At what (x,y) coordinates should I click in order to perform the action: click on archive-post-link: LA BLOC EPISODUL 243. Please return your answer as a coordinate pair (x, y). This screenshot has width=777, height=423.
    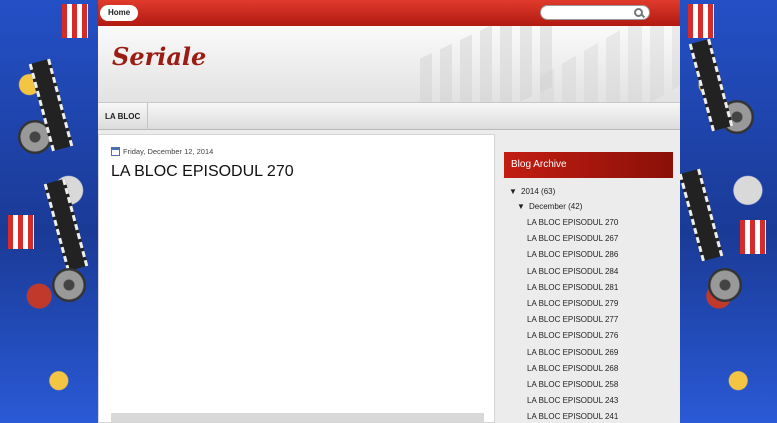
    Looking at the image, I should click on (591, 401).